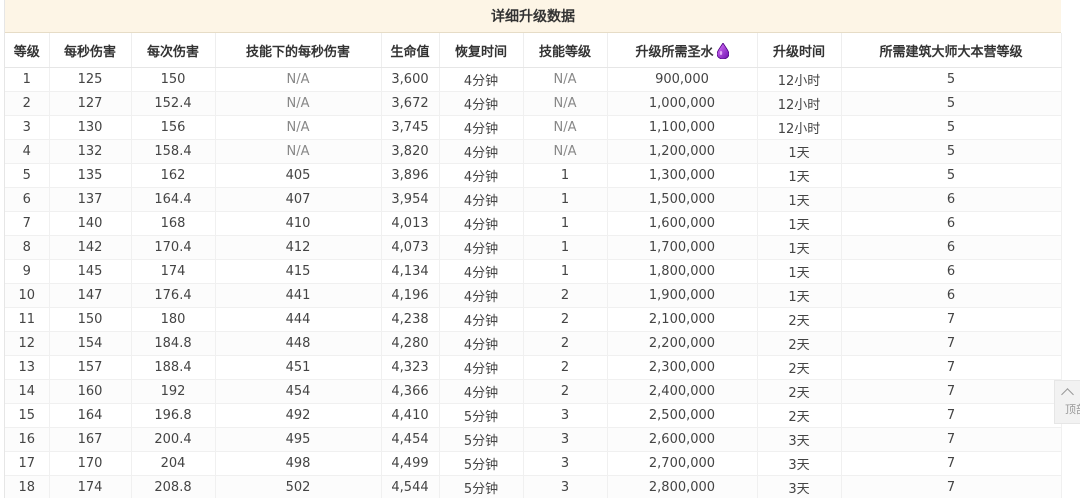  What do you see at coordinates (682, 295) in the screenshot?
I see `cell-upgrade-cost: 1,900,000` at bounding box center [682, 295].